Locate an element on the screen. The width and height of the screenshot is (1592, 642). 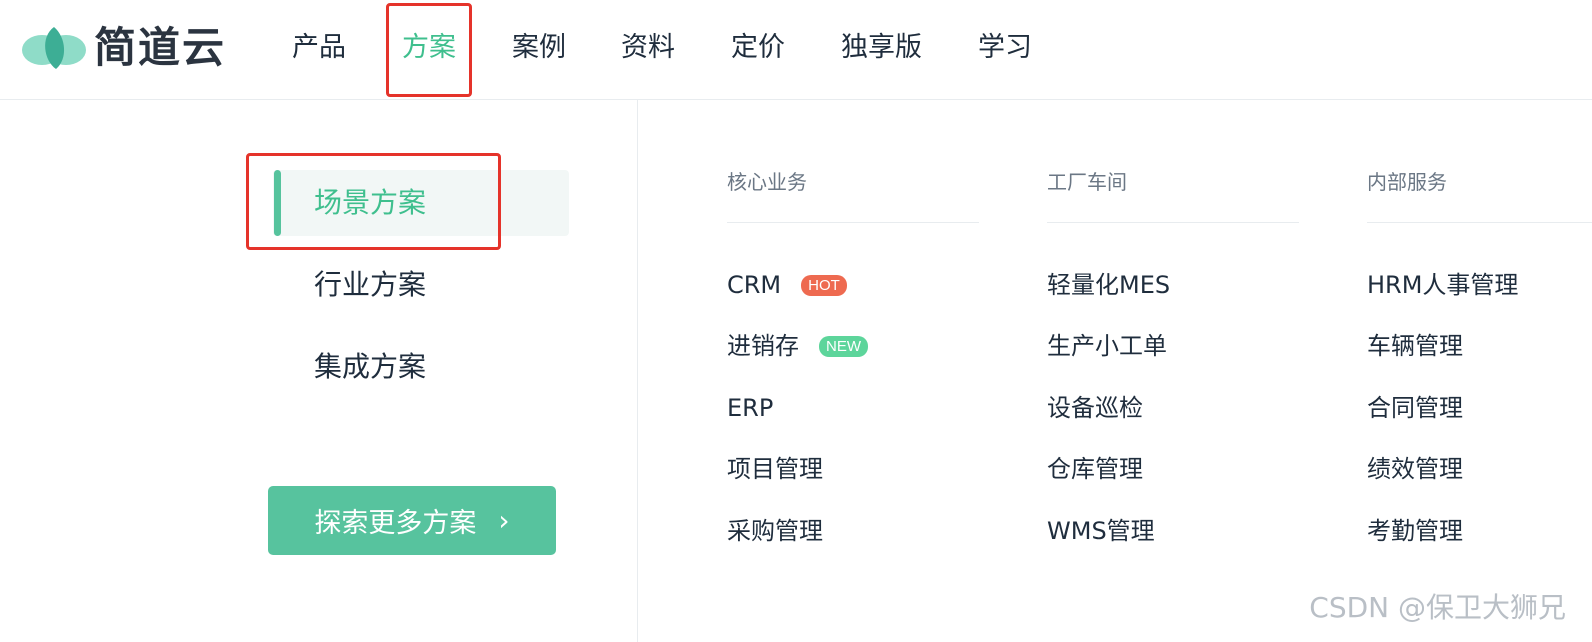
new-badge: NEW is located at coordinates (843, 346).